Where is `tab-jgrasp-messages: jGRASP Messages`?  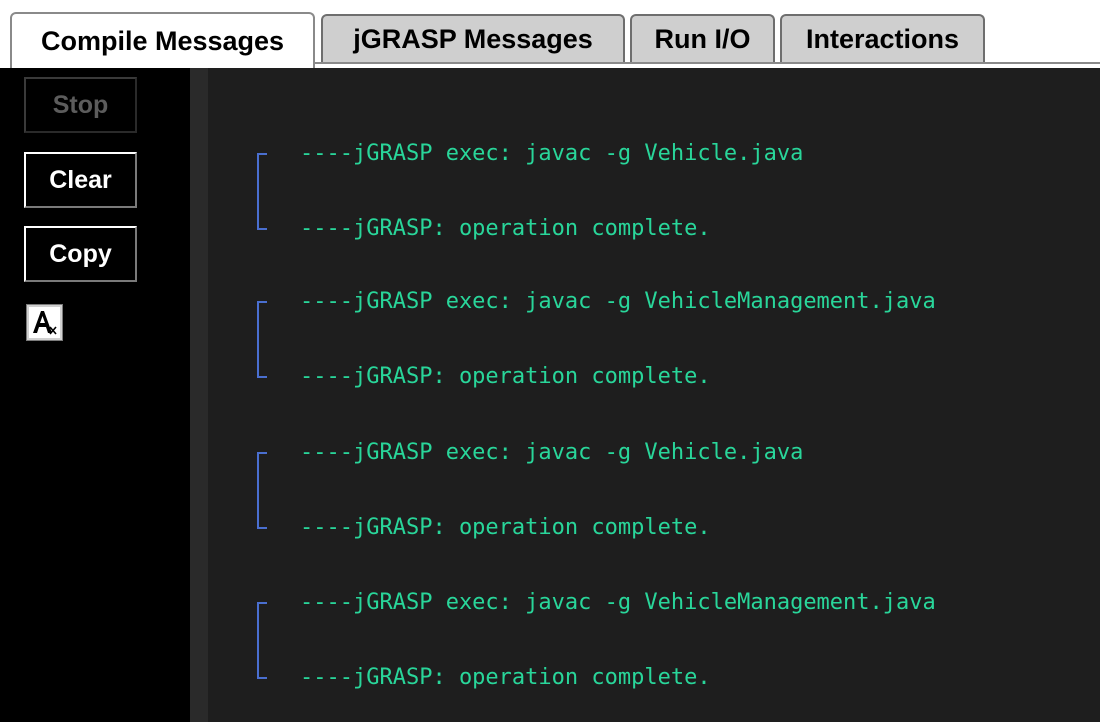 tab-jgrasp-messages: jGRASP Messages is located at coordinates (473, 38).